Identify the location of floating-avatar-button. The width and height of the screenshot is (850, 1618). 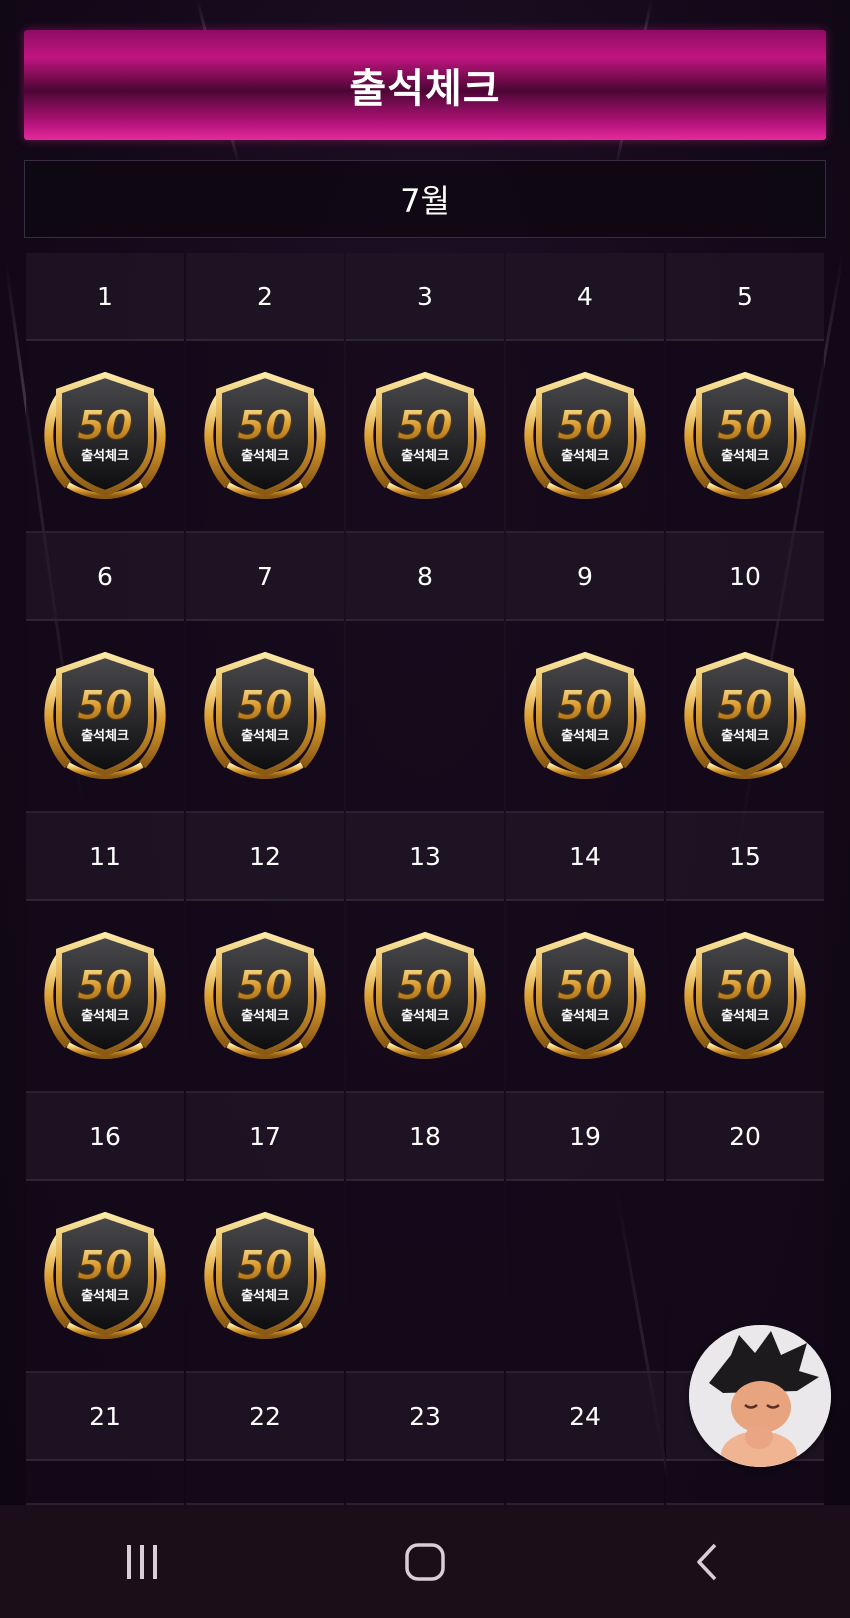
(760, 1396).